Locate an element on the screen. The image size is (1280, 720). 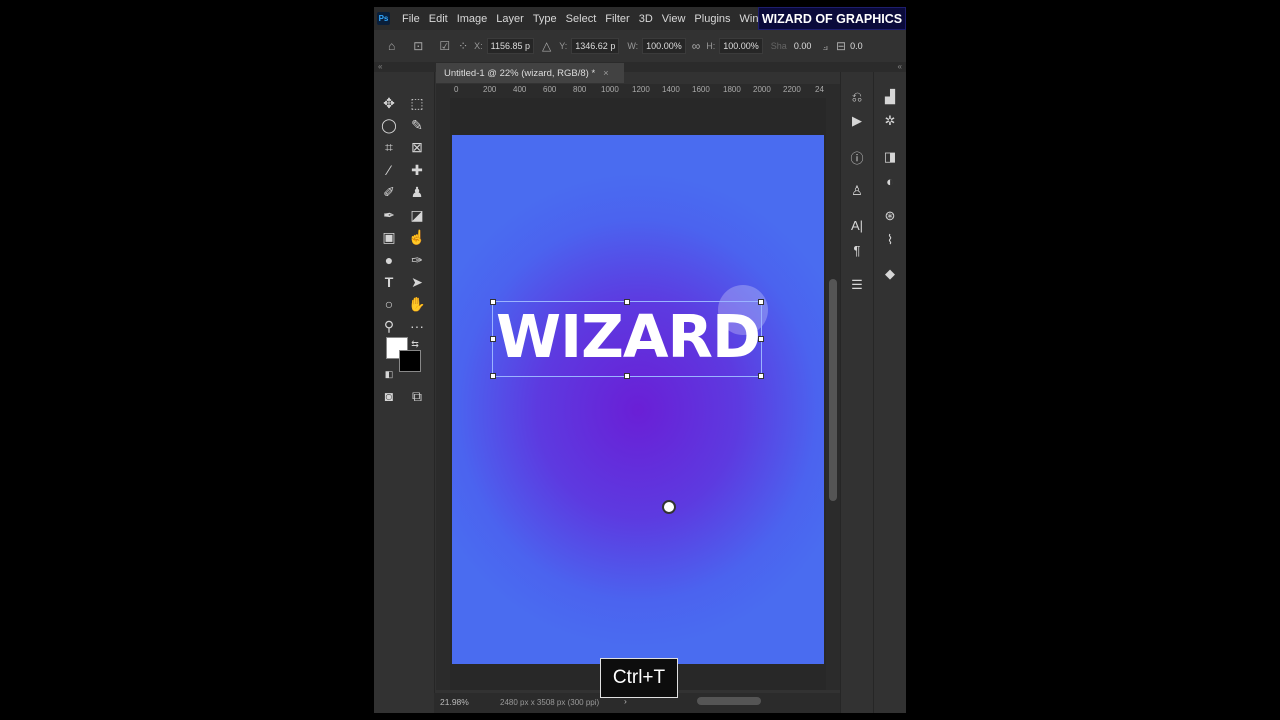
history-icon: ⎌ is located at coordinates (857, 97).